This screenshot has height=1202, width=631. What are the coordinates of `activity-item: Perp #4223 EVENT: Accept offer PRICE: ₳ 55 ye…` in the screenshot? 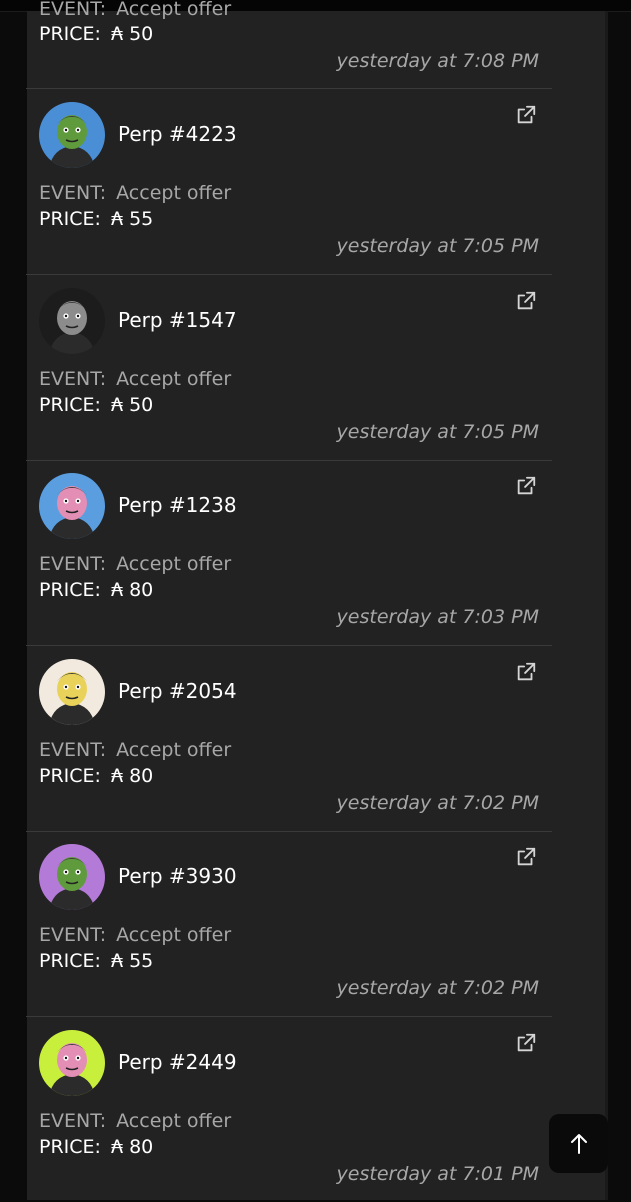 It's located at (289, 181).